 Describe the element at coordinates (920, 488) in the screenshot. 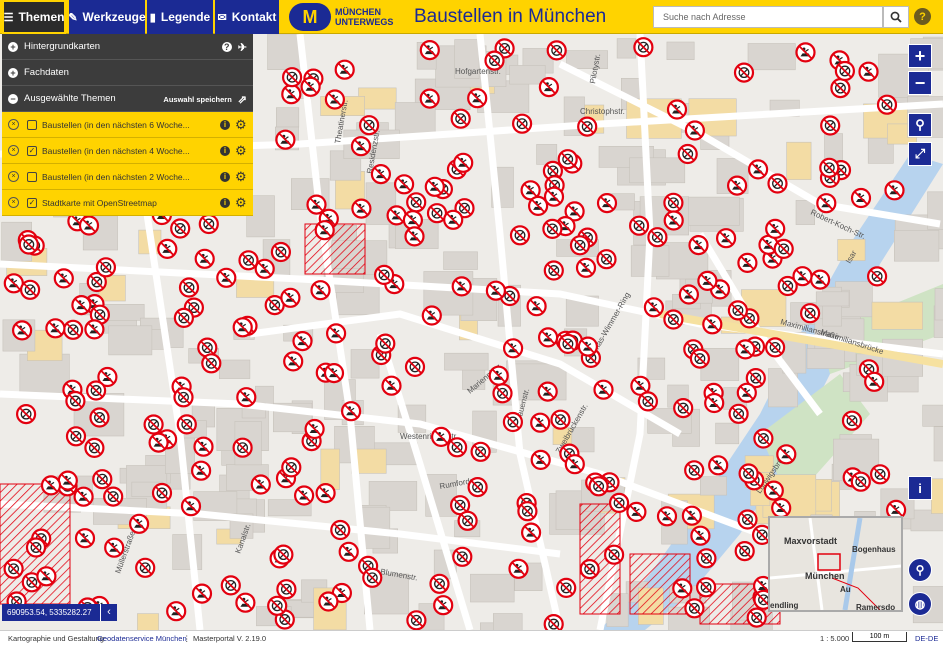

I see `info-button: i` at that location.